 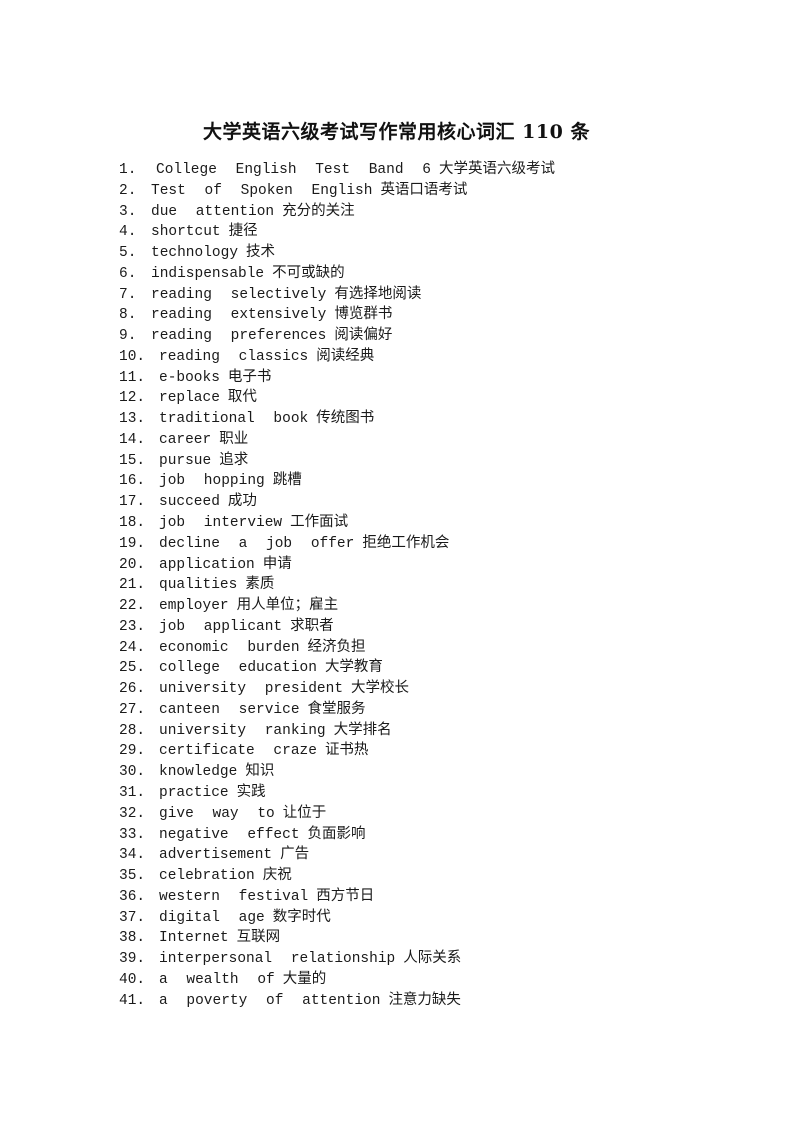 I want to click on english-term: pursue, so click(x=185, y=460).